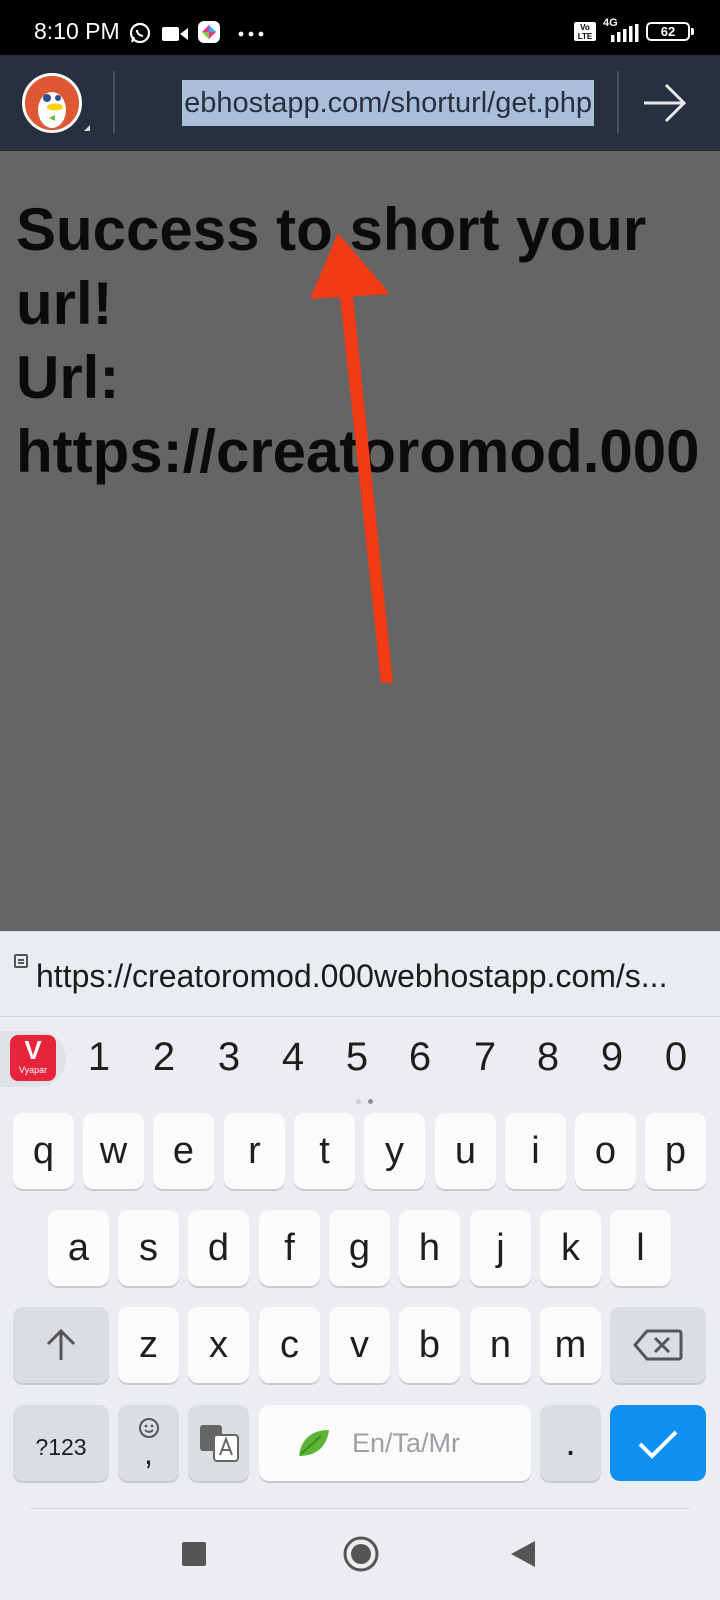  Describe the element at coordinates (394, 1151) in the screenshot. I see `key-y: y` at that location.